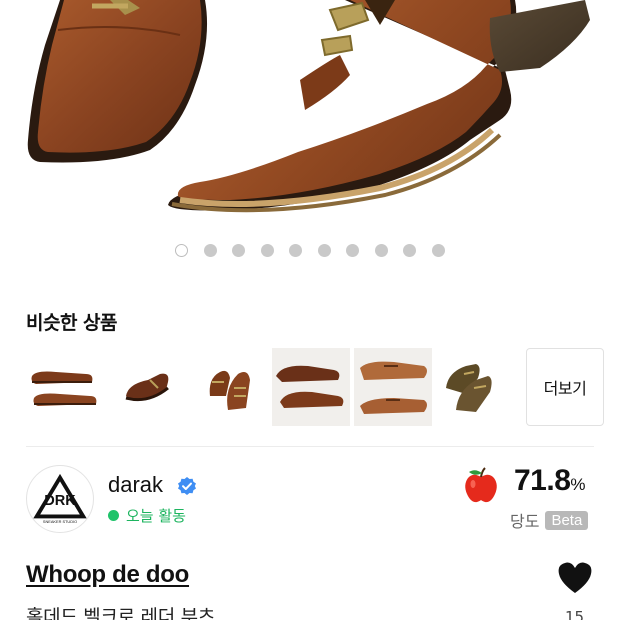 The image size is (620, 620). I want to click on dark-brown-loafer-single-icon, so click(147, 387).